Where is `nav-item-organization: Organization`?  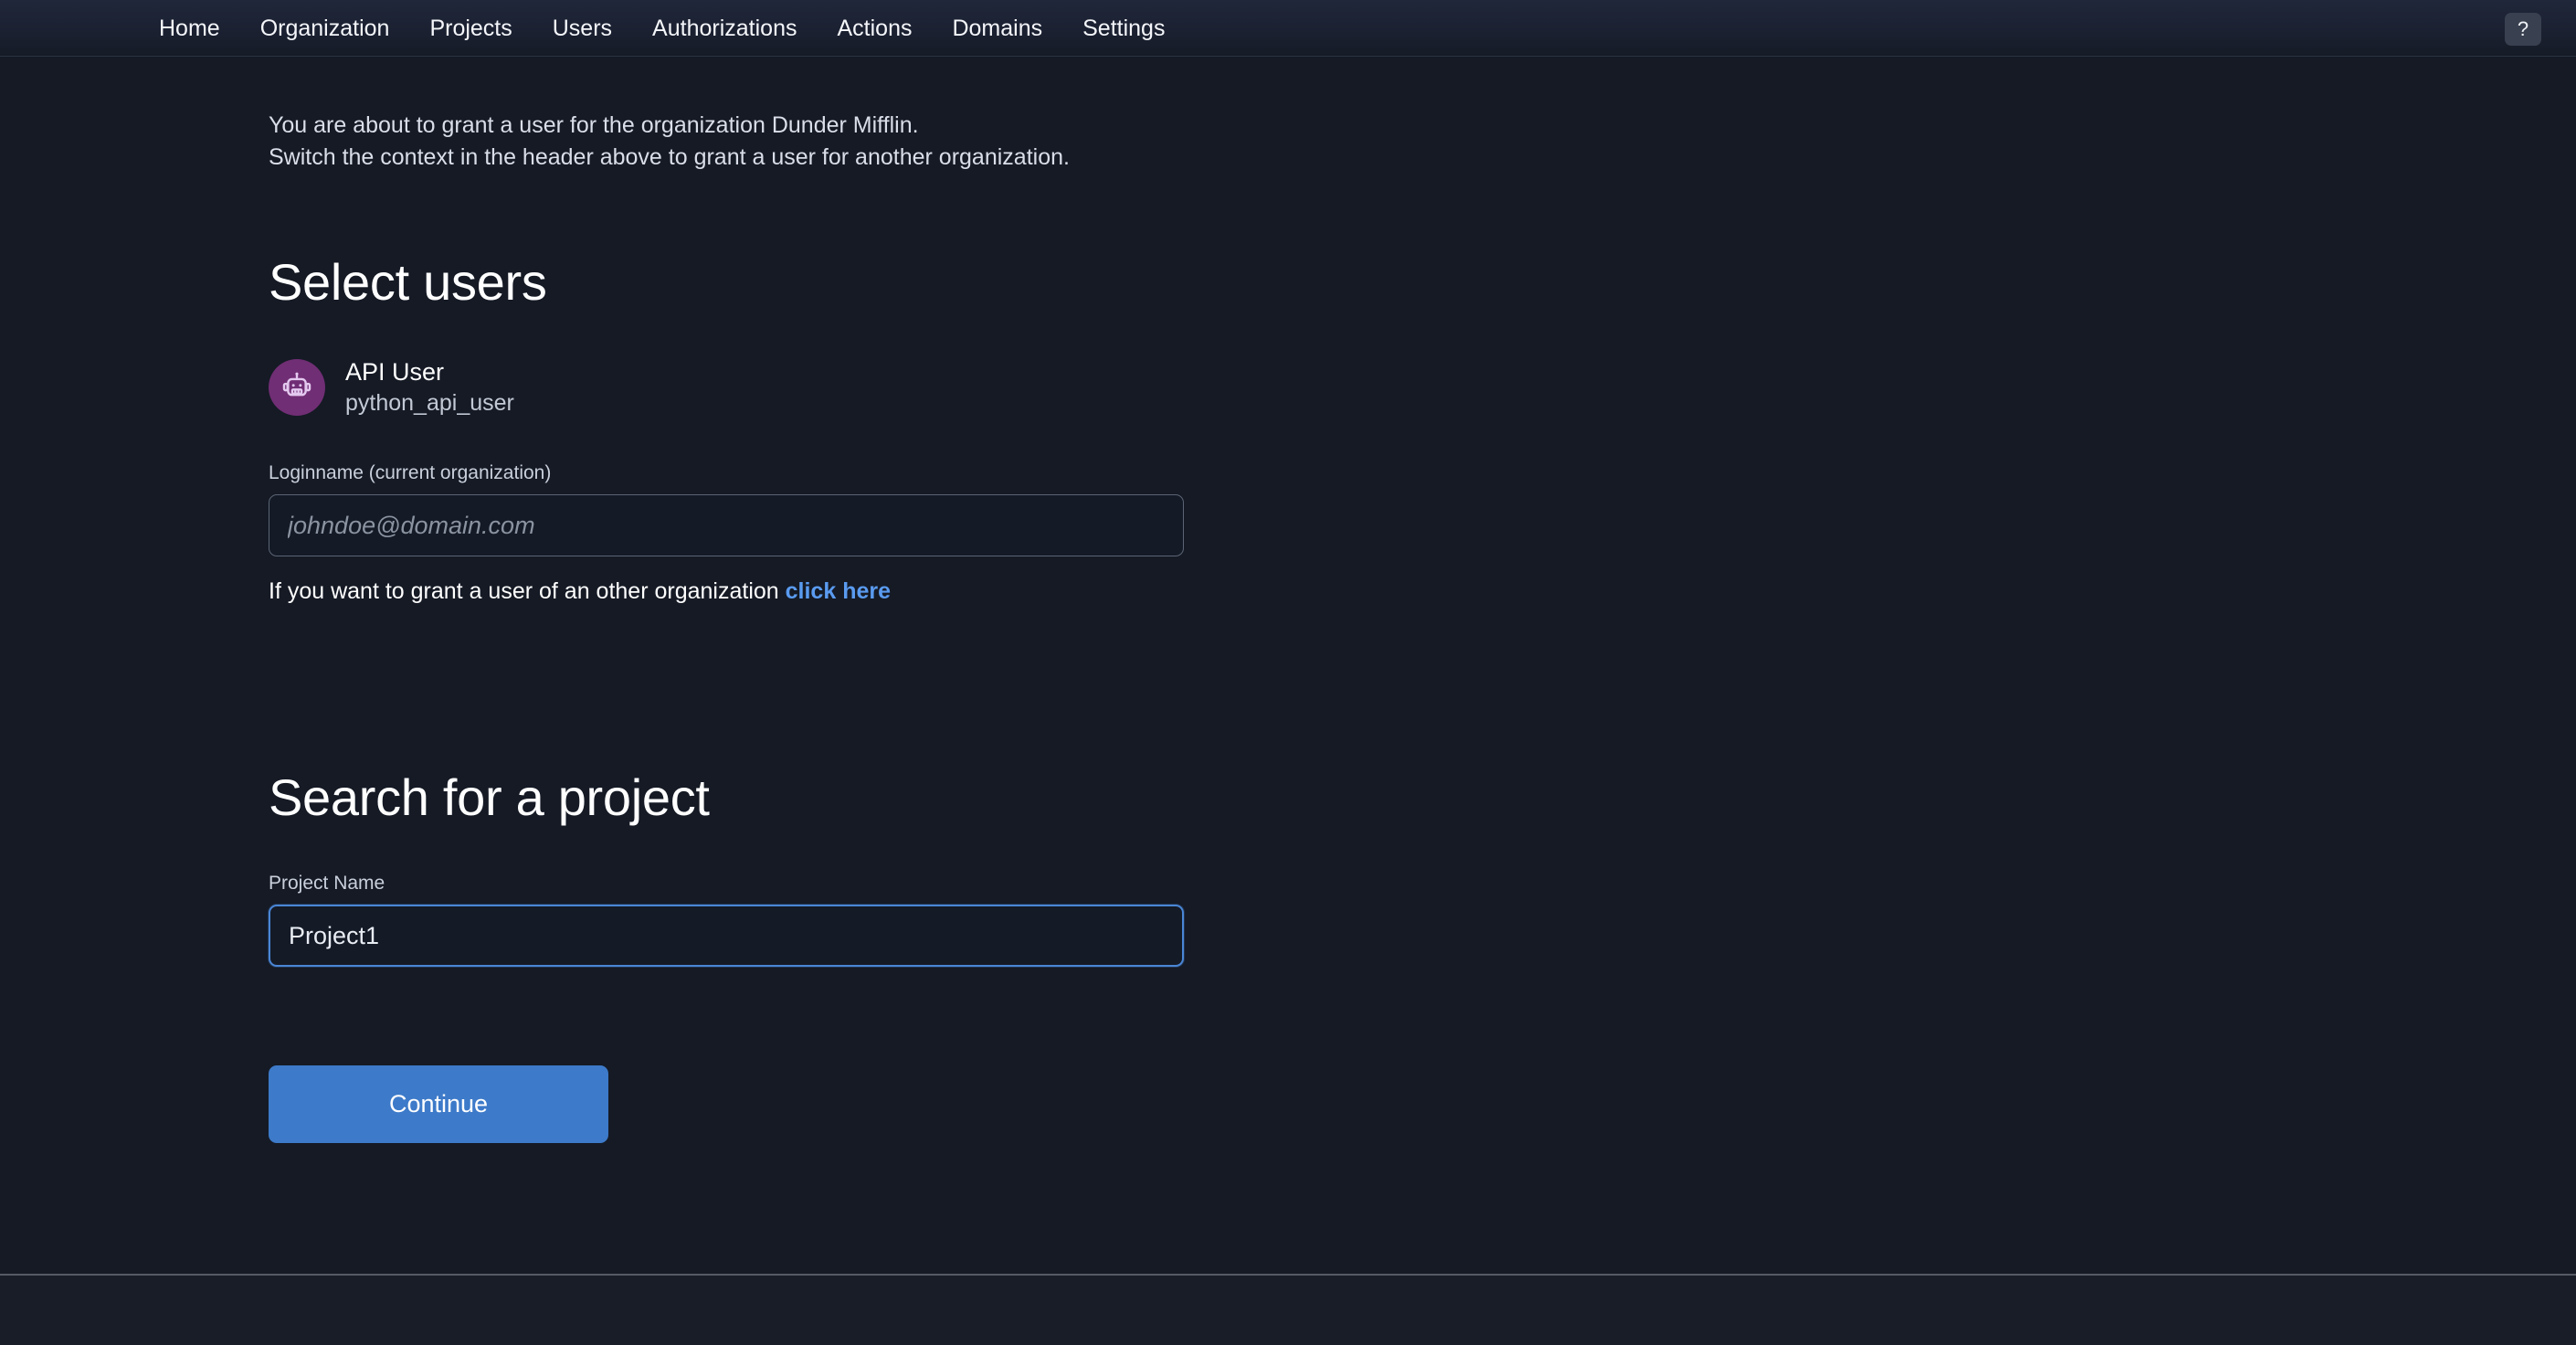 nav-item-organization: Organization is located at coordinates (325, 29).